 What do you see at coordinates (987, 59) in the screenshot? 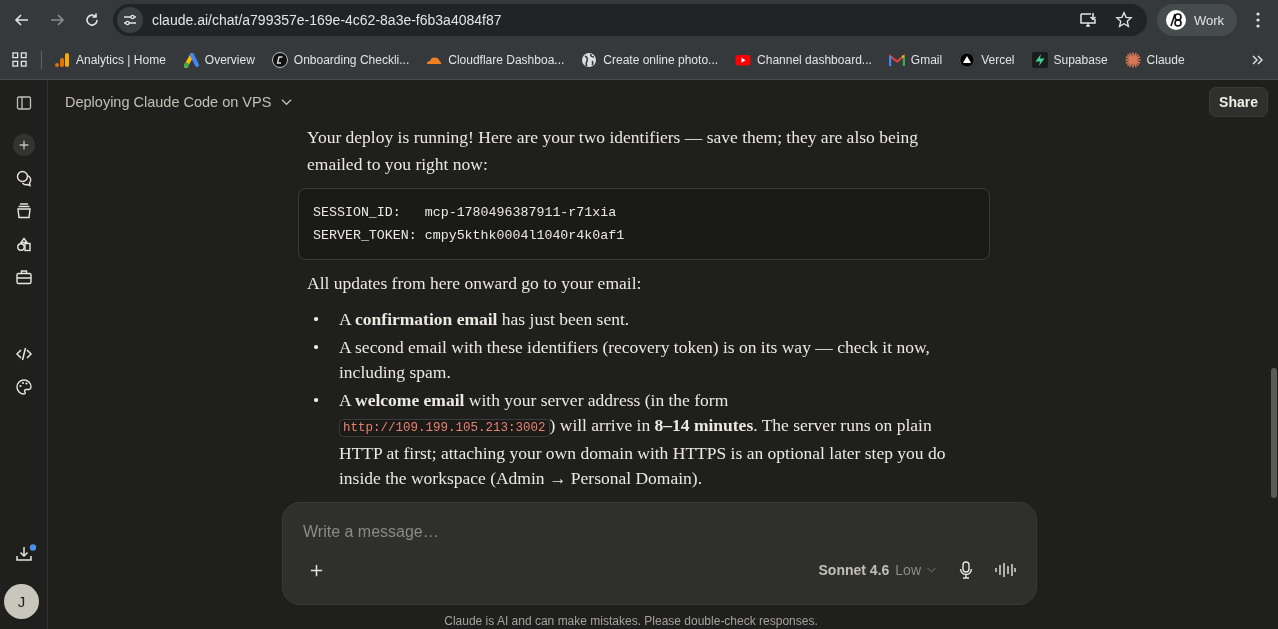
I see `bookmark: Vercel` at bounding box center [987, 59].